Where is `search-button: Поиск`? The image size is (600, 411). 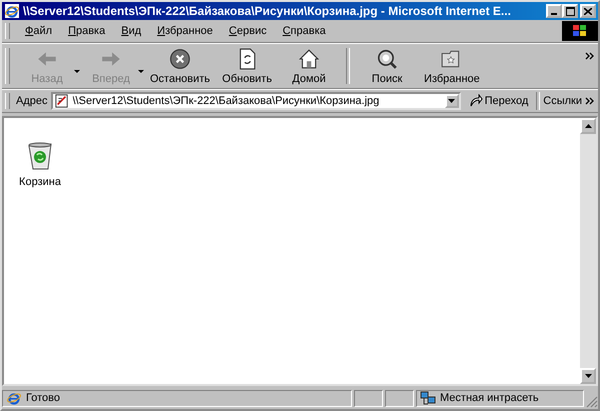 search-button: Поиск is located at coordinates (387, 66).